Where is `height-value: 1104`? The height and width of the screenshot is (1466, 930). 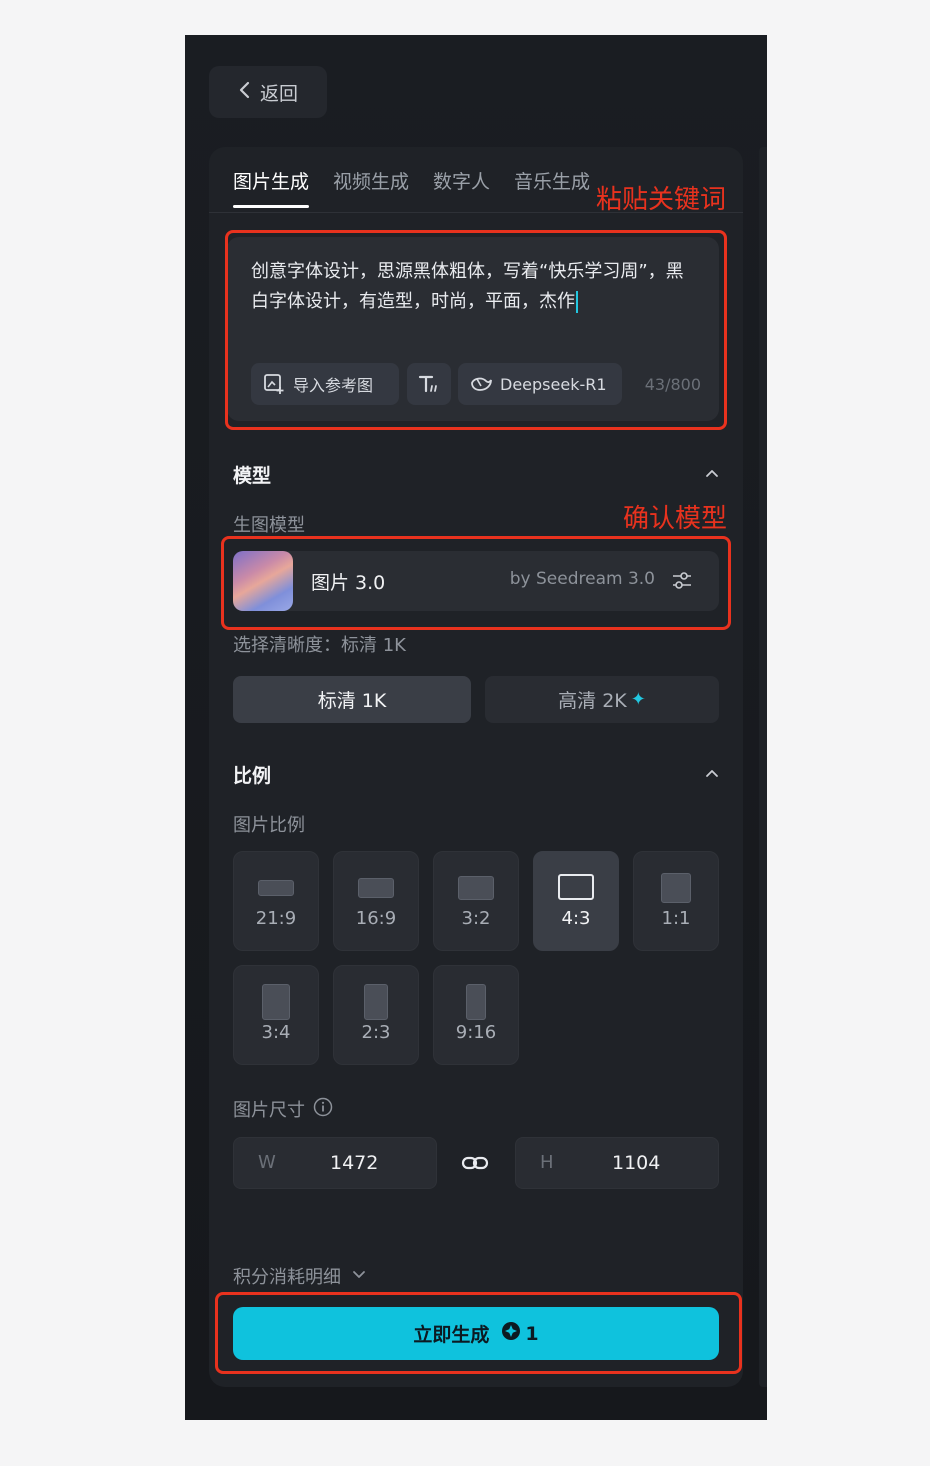
height-value: 1104 is located at coordinates (636, 1163).